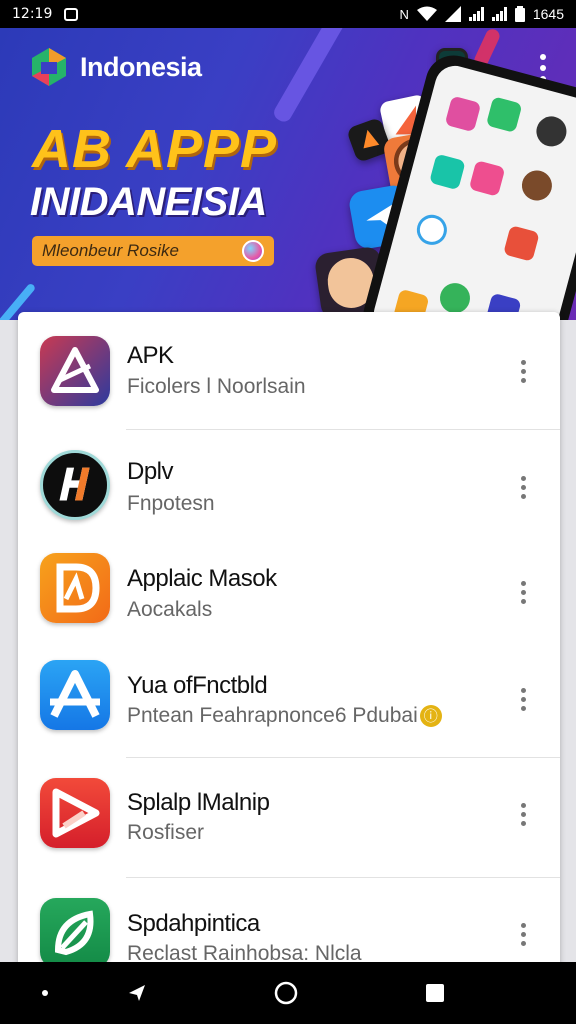 The width and height of the screenshot is (576, 1024). What do you see at coordinates (75, 588) in the screenshot?
I see `d-letter-icon` at bounding box center [75, 588].